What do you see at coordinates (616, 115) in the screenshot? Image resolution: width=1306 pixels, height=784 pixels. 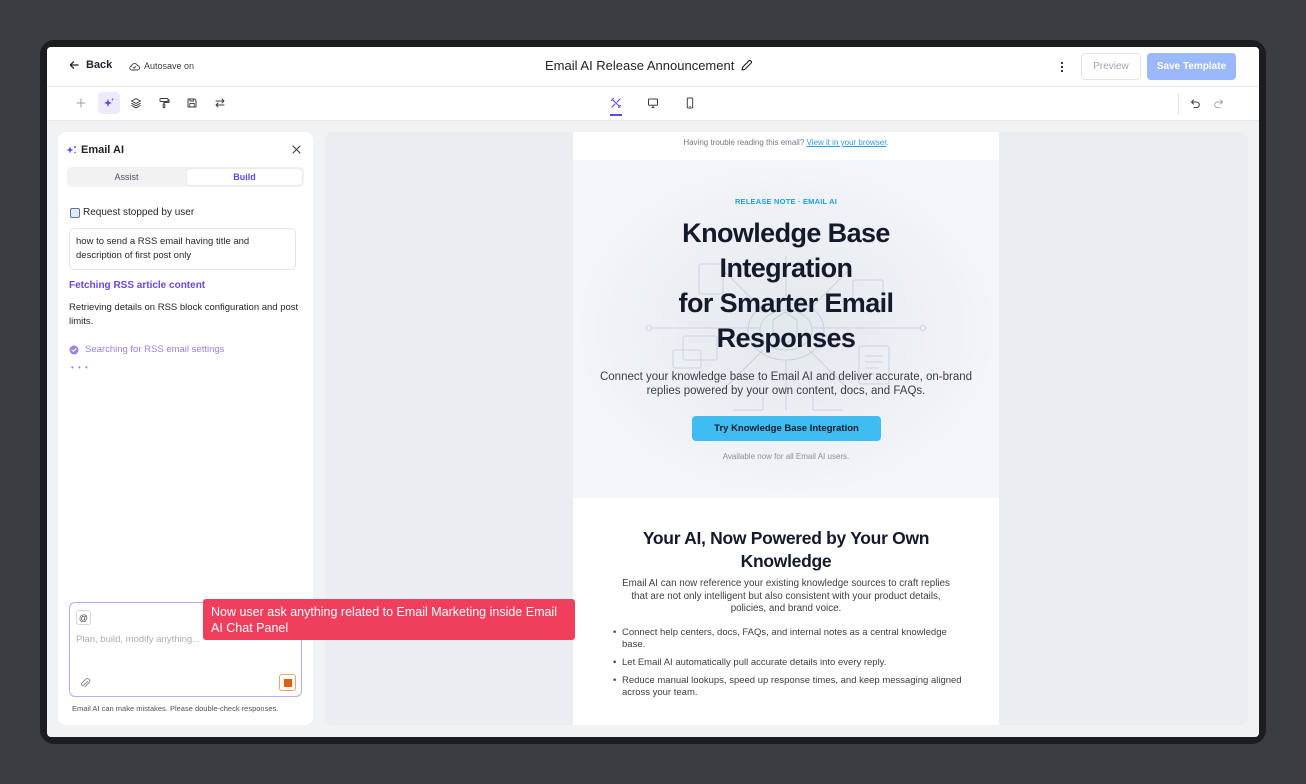 I see `active-view-indicator` at bounding box center [616, 115].